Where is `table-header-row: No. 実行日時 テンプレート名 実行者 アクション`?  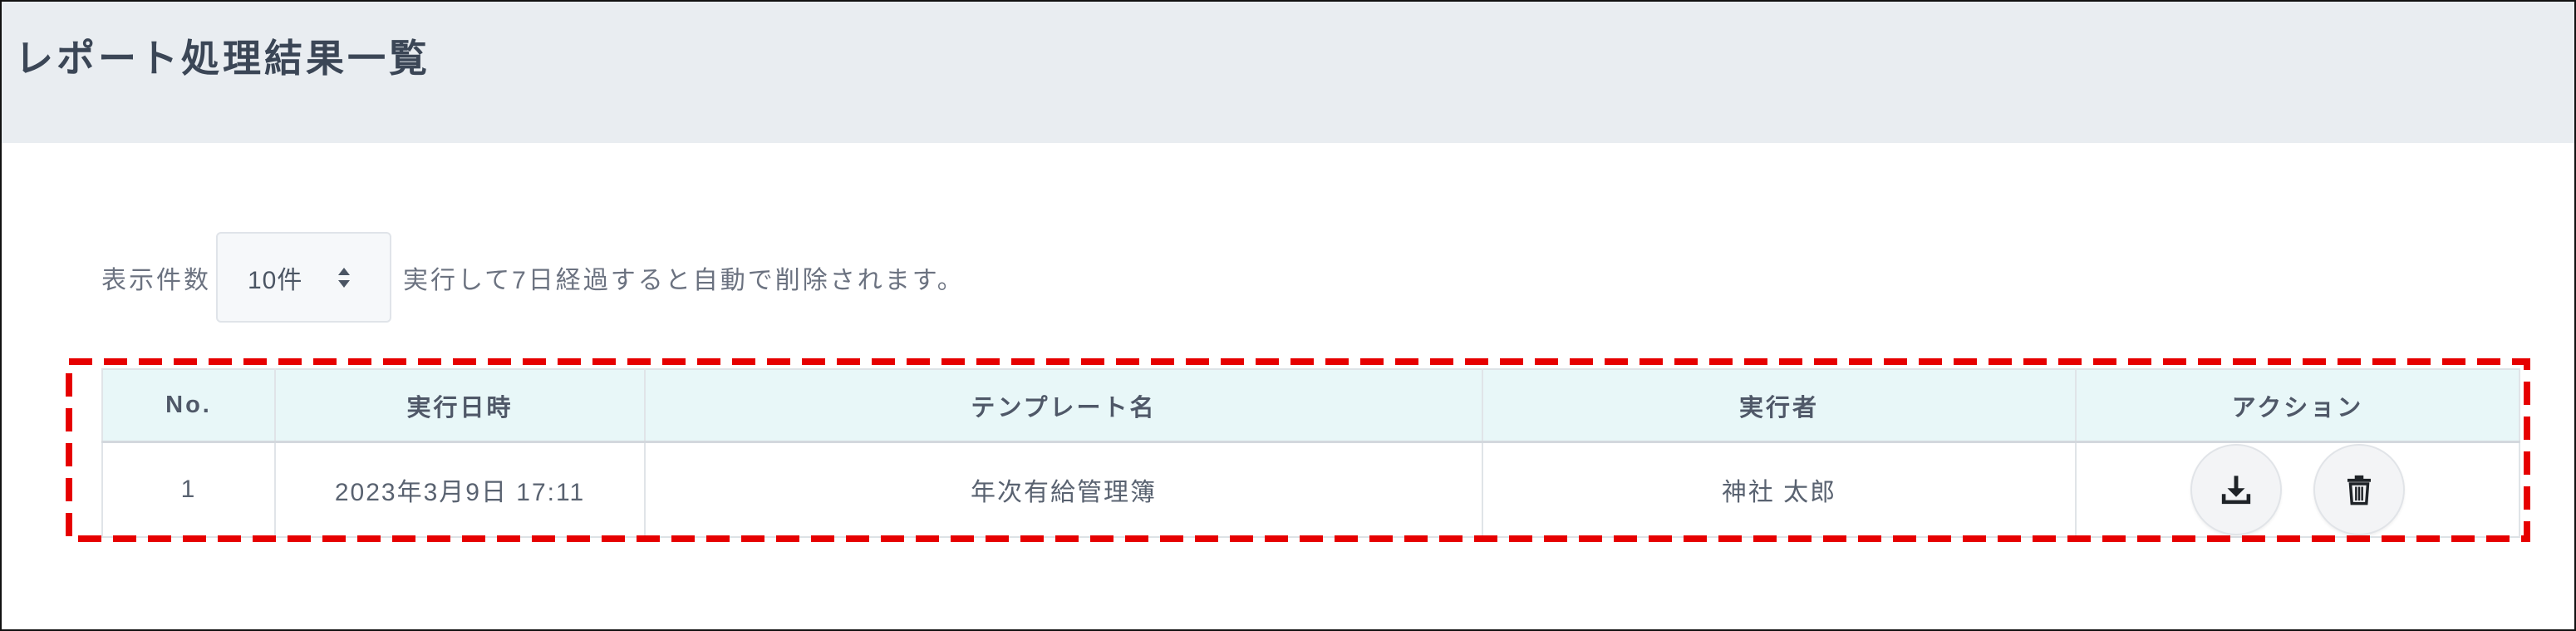 table-header-row: No. 実行日時 テンプレート名 実行者 アクション is located at coordinates (1310, 406).